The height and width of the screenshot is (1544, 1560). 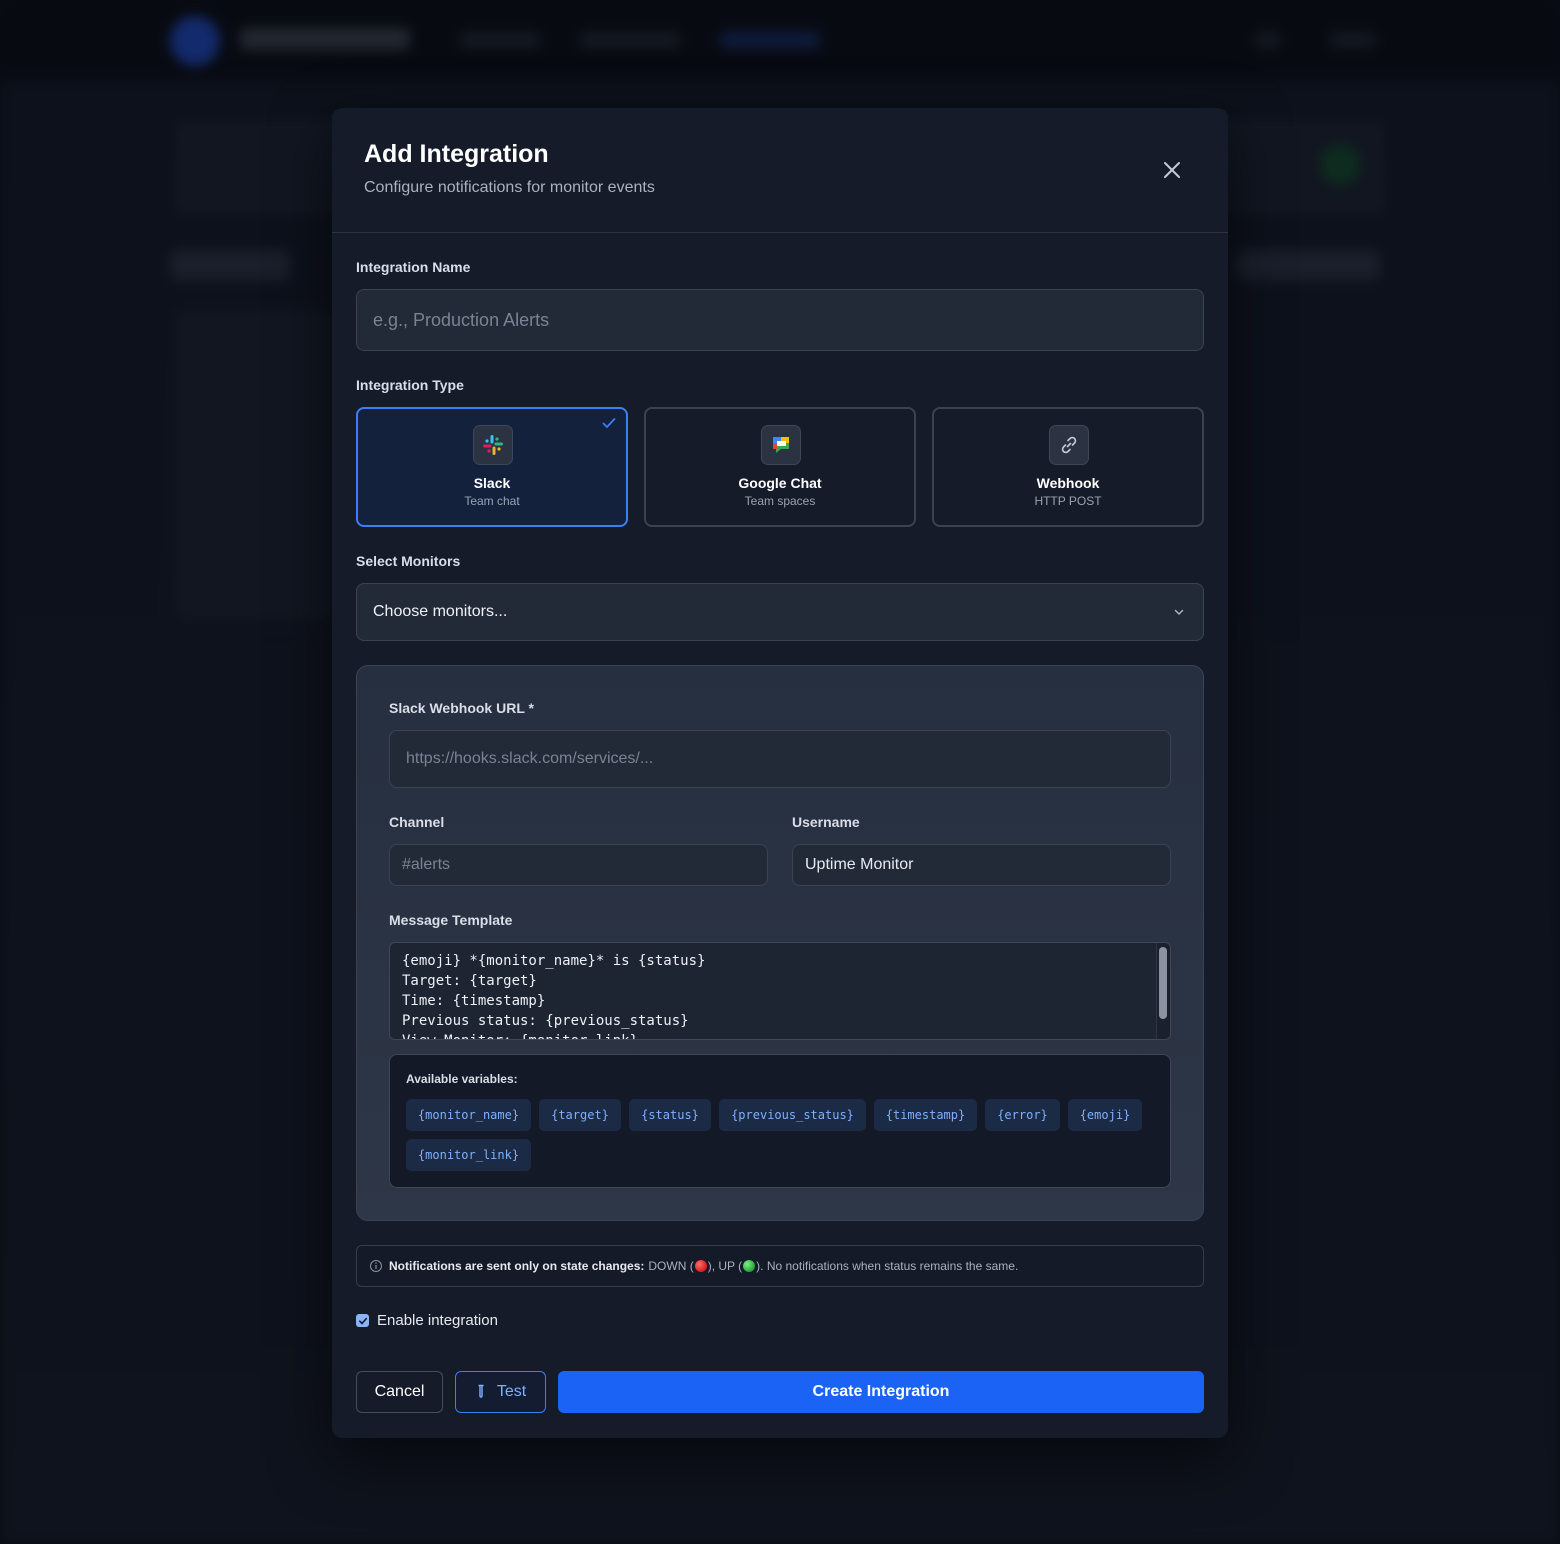 I want to click on create-integration-button: Create Integration, so click(x=881, y=1392).